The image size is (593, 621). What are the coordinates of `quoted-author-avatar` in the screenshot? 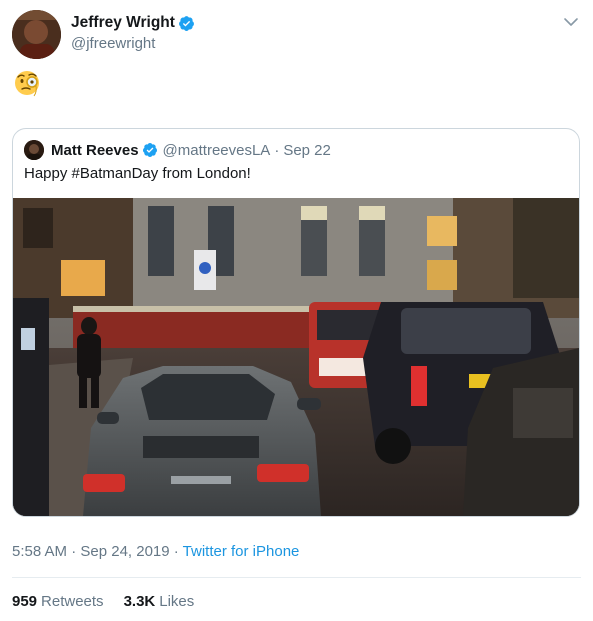 It's located at (34, 150).